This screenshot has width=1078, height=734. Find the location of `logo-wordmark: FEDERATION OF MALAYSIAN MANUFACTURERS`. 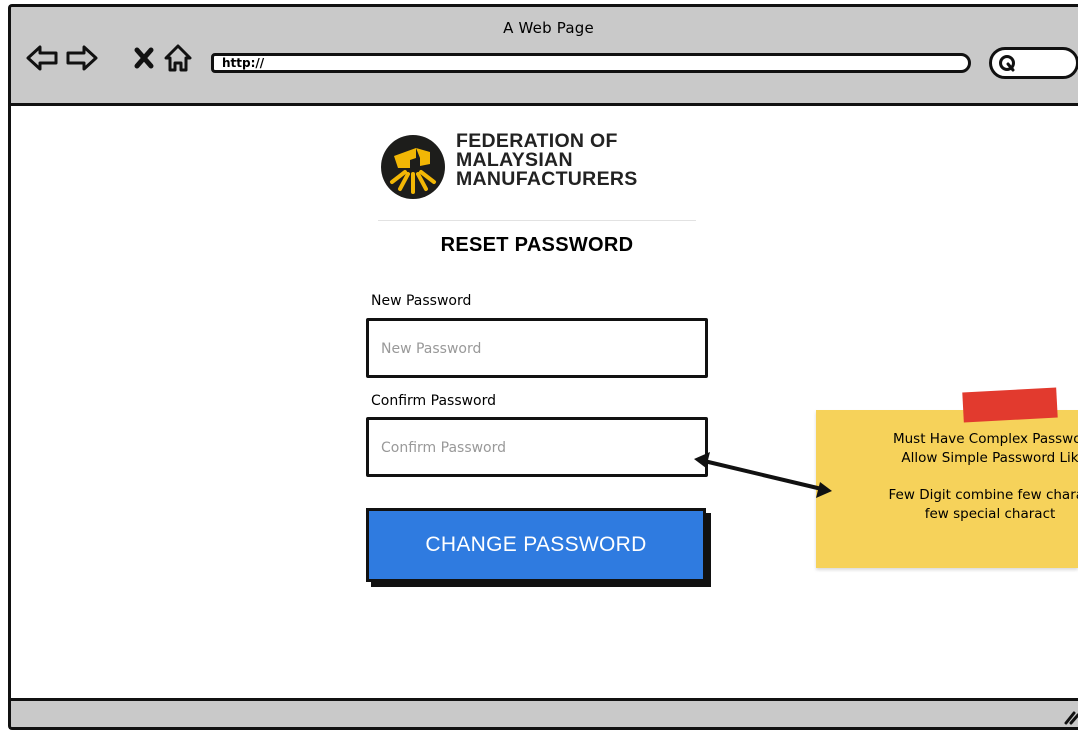

logo-wordmark: FEDERATION OF MALAYSIAN MANUFACTURERS is located at coordinates (547, 160).